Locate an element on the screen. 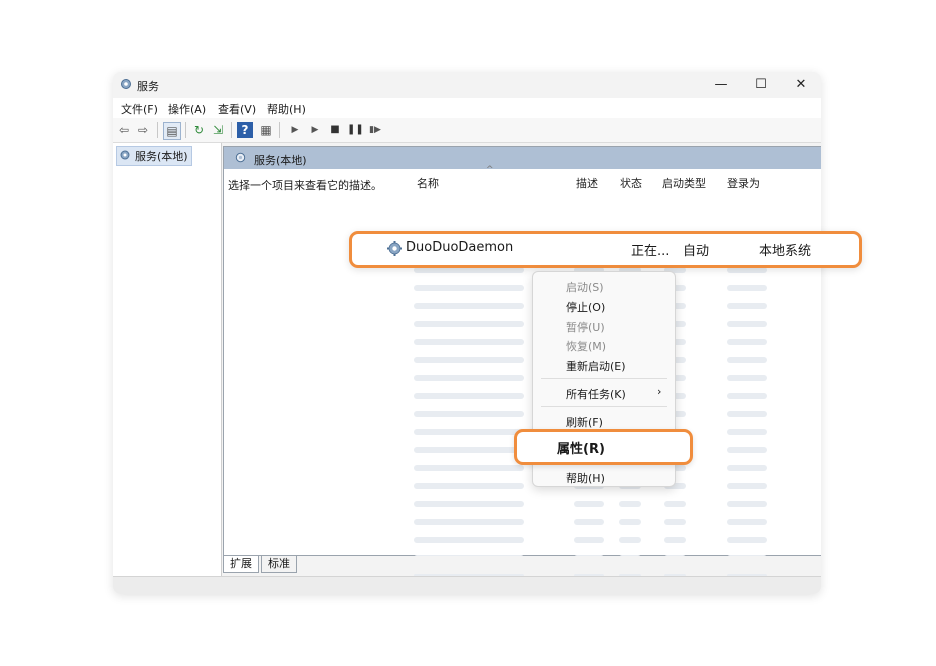 This screenshot has height=666, width=936. export-icon: ⇲ is located at coordinates (218, 130).